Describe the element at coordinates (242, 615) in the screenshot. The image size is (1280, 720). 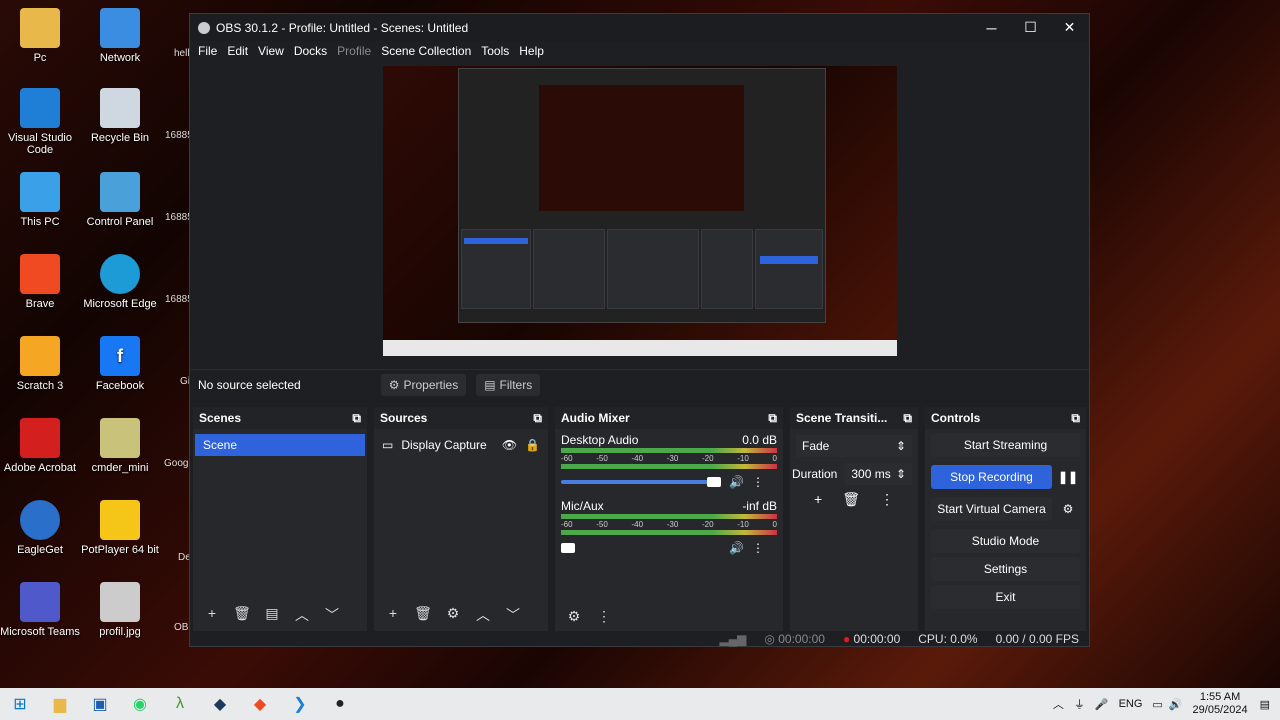
I see `remove-scene-button: 🗑` at that location.